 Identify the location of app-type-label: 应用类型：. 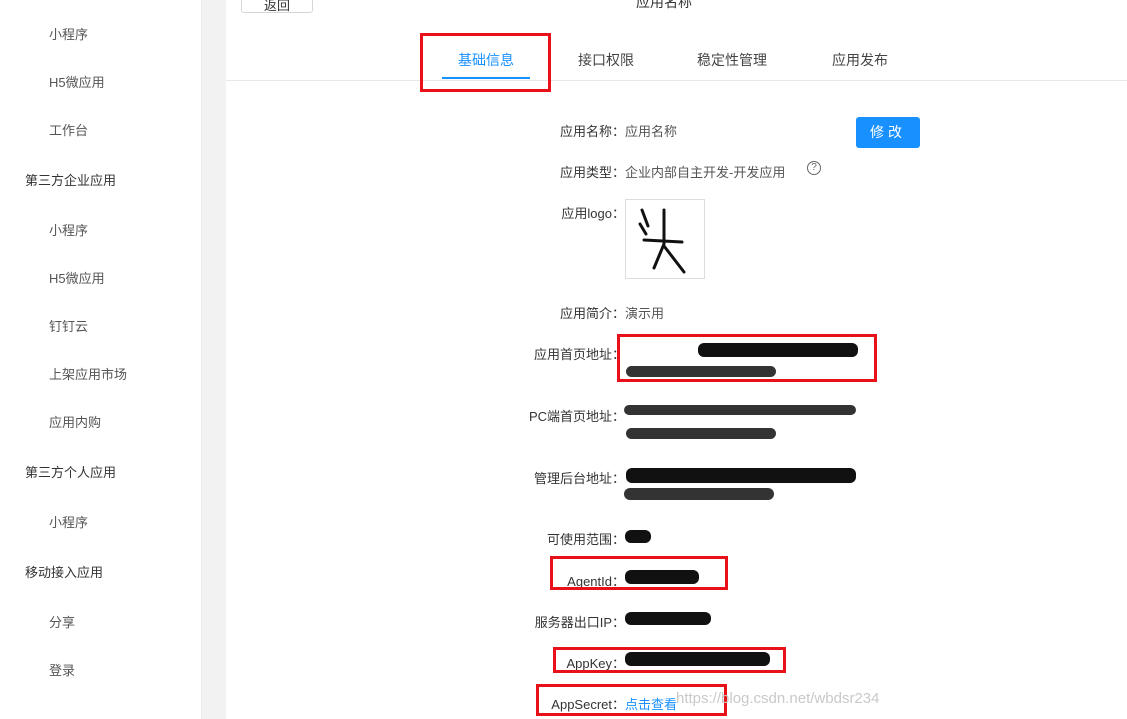
(592, 172).